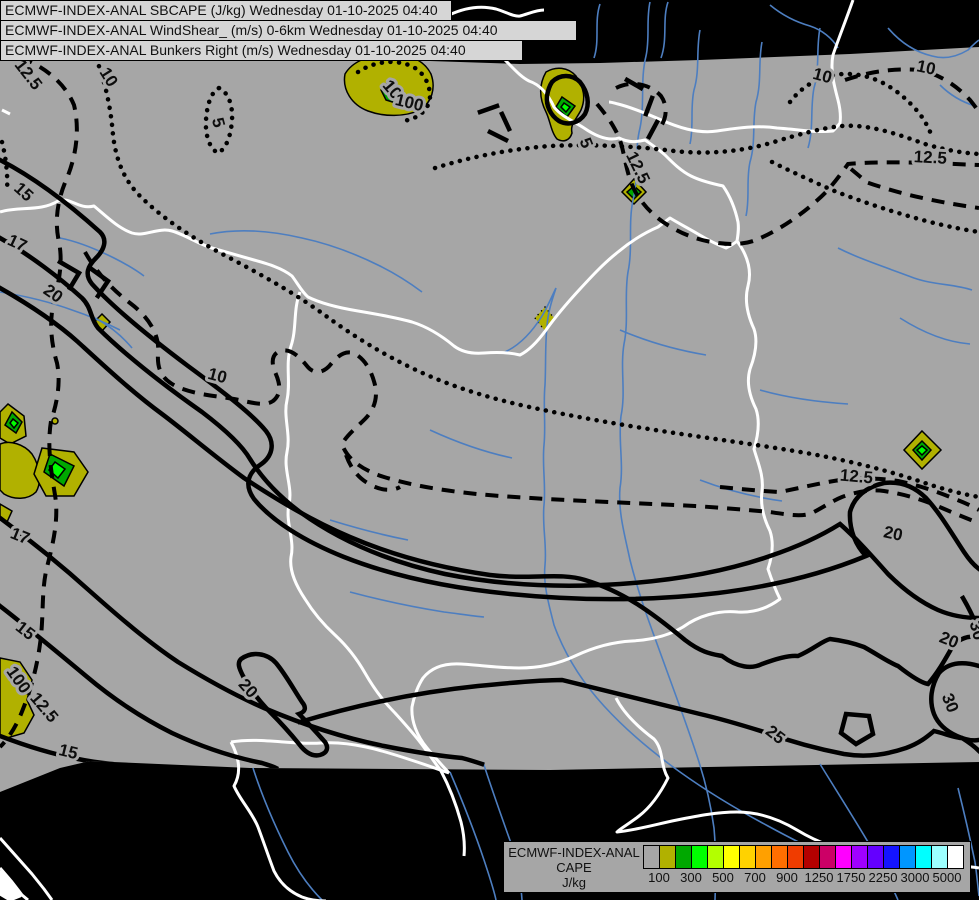 The height and width of the screenshot is (900, 979). Describe the element at coordinates (808, 879) in the screenshot. I see `colorbar-ticks: 100 300 500 700 900 1250 1750 2250 3000 5000` at that location.